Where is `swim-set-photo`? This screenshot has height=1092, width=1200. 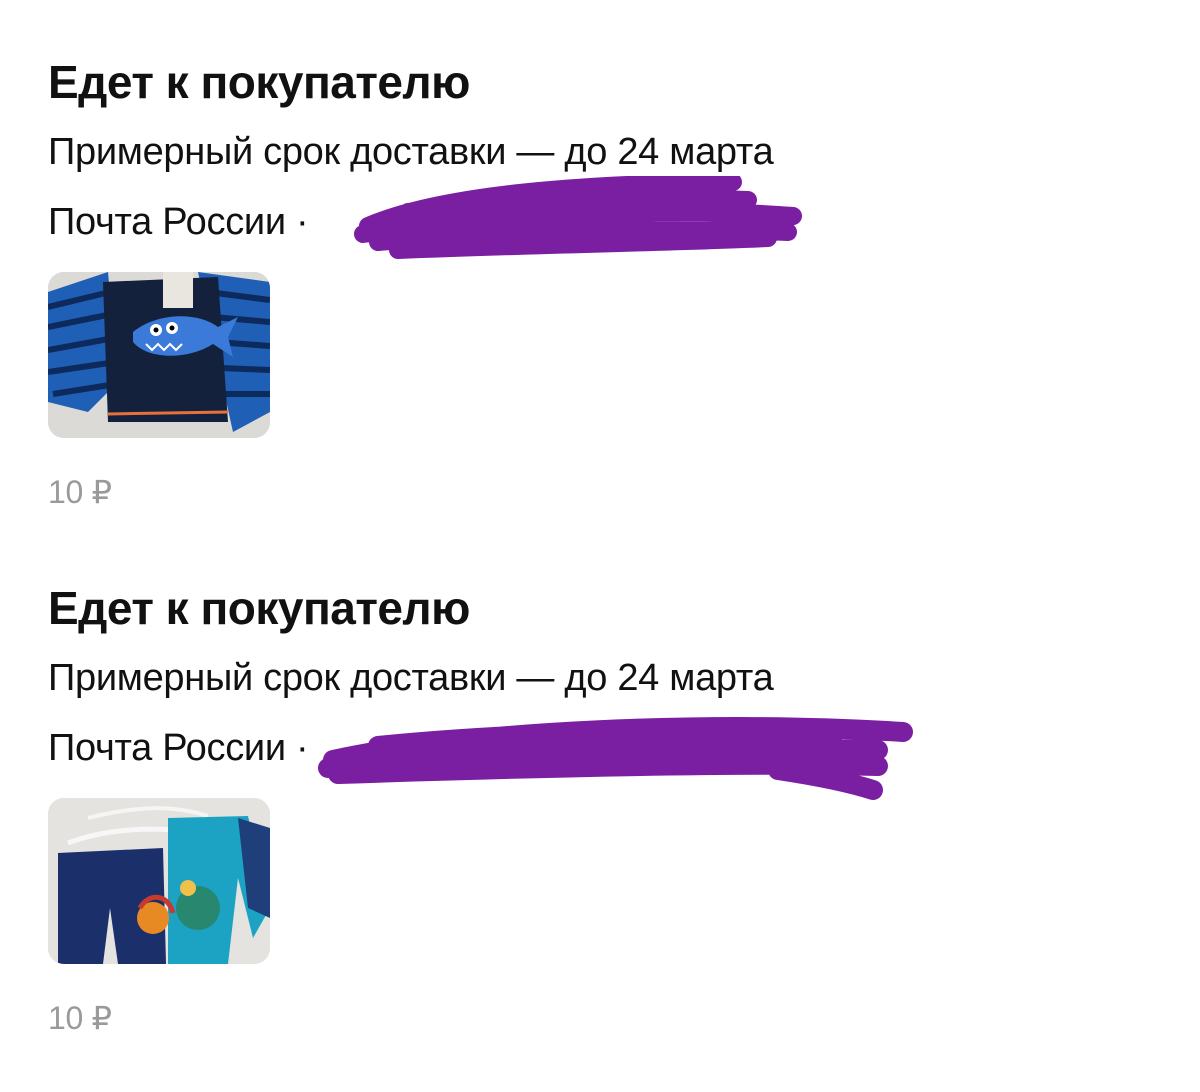 swim-set-photo is located at coordinates (159, 881).